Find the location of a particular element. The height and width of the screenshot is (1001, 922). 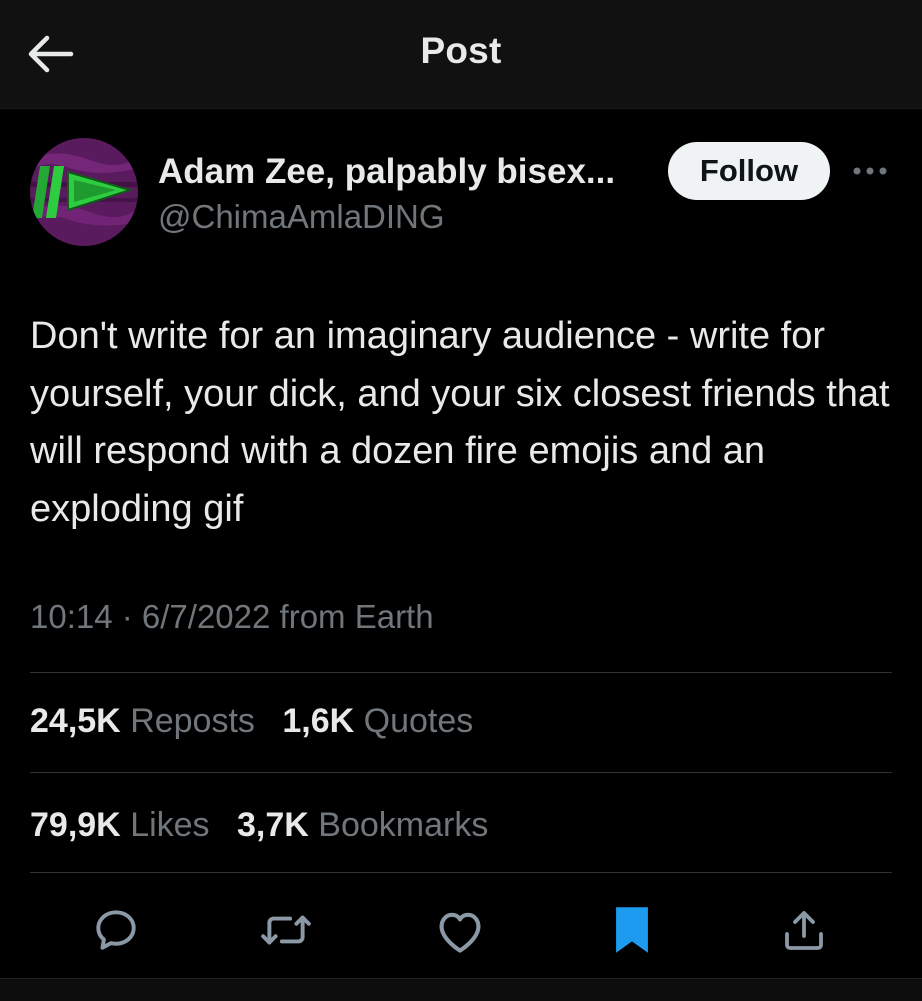

stats-row-reposts-quotes: 24,5K Reposts 1,6K Quotes is located at coordinates (260, 721).